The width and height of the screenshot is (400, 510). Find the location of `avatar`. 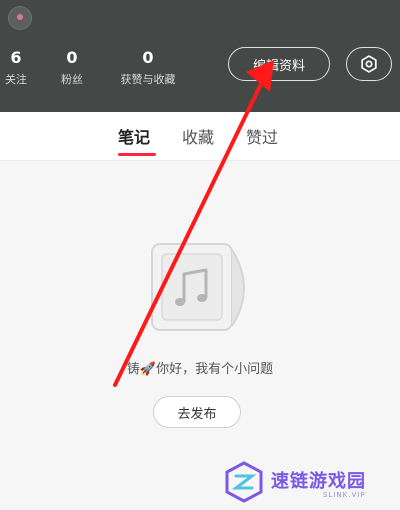

avatar is located at coordinates (20, 18).